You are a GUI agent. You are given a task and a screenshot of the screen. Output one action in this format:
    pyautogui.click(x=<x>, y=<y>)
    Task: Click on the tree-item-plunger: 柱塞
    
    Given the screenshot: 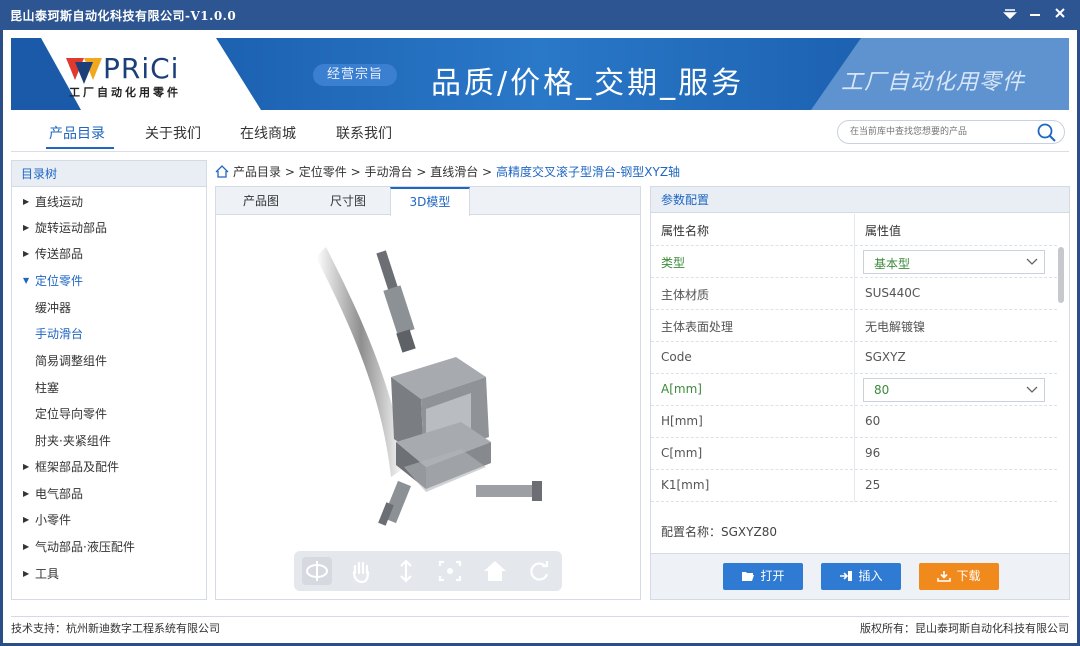 What is the action you would take?
    pyautogui.click(x=109, y=388)
    